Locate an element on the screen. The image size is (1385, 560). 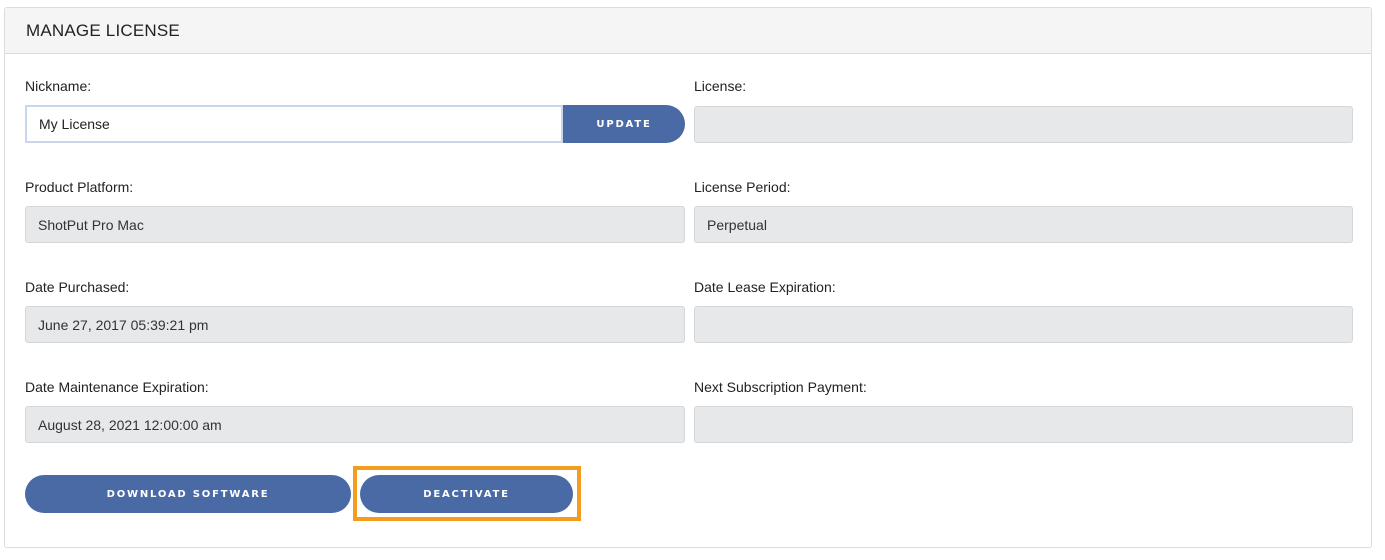
license-period-field: Perpetual is located at coordinates (1023, 224).